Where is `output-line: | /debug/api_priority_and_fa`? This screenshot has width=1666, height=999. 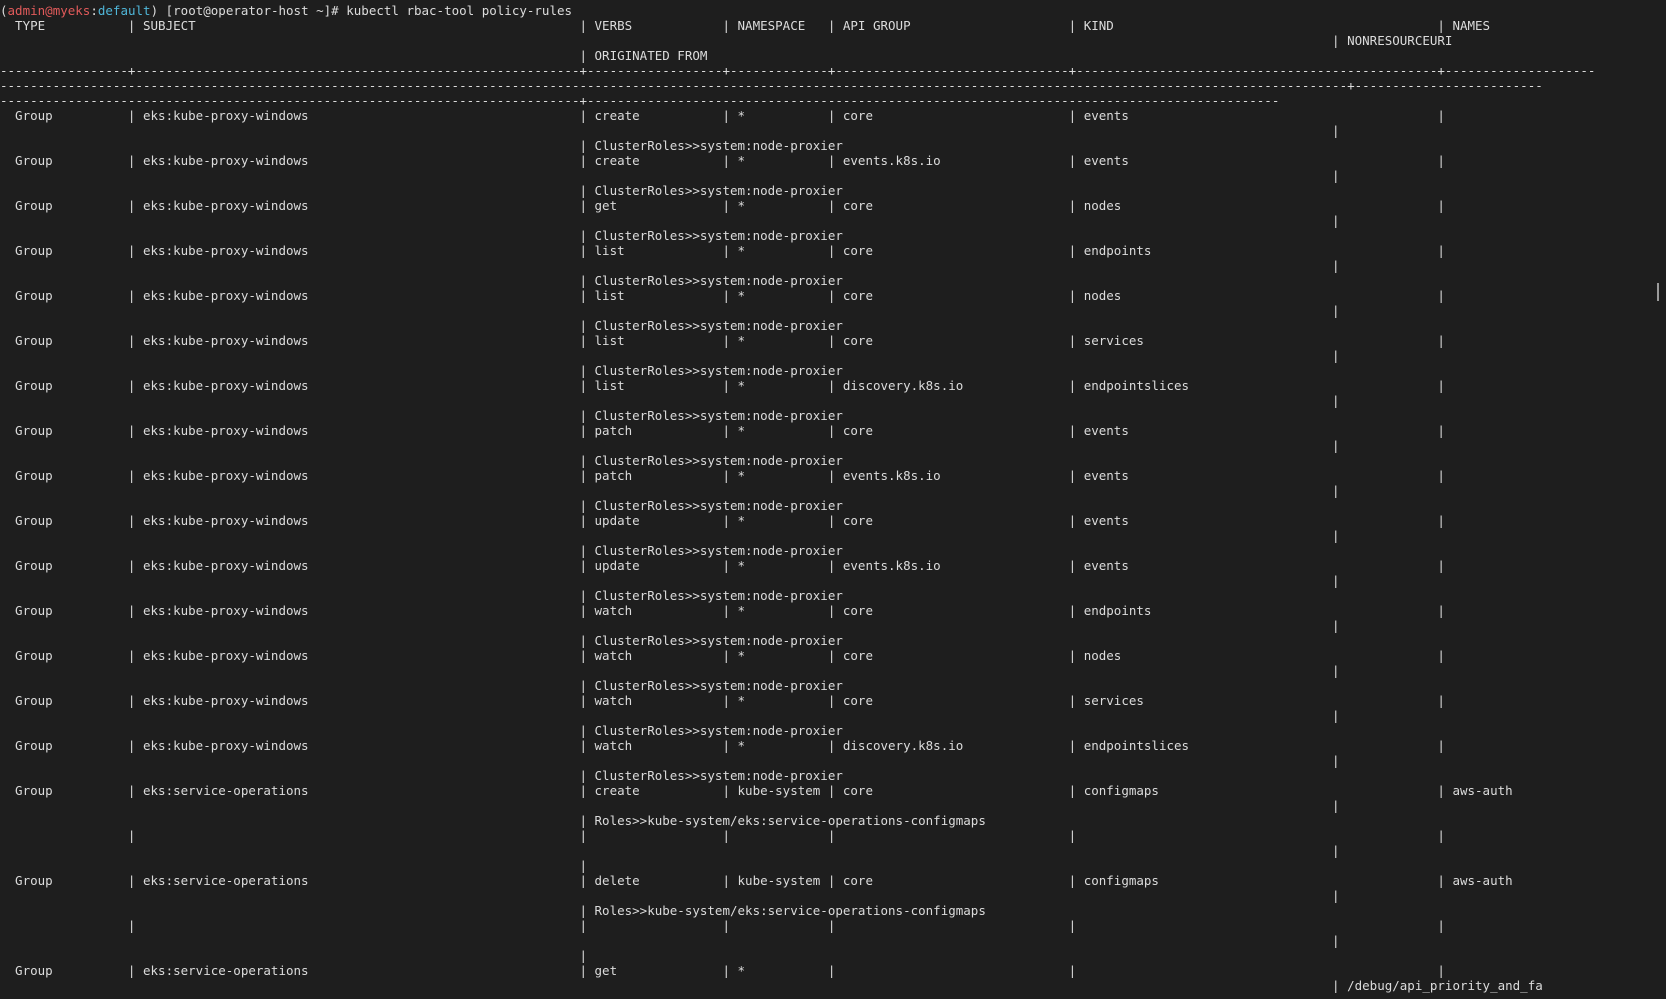
output-line: | /debug/api_priority_and_fa is located at coordinates (771, 985).